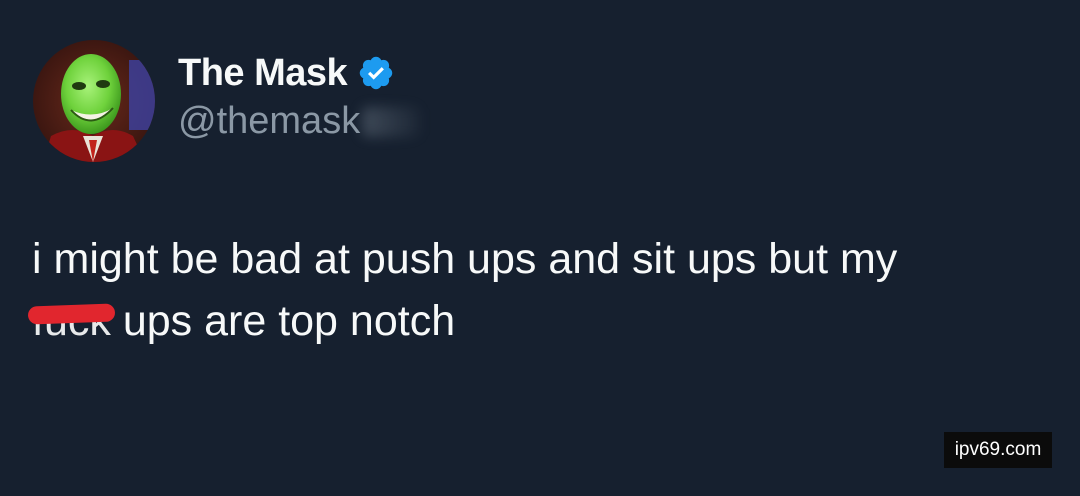 Image resolution: width=1080 pixels, height=496 pixels. Describe the element at coordinates (998, 450) in the screenshot. I see `watermark: ipv69.com` at that location.